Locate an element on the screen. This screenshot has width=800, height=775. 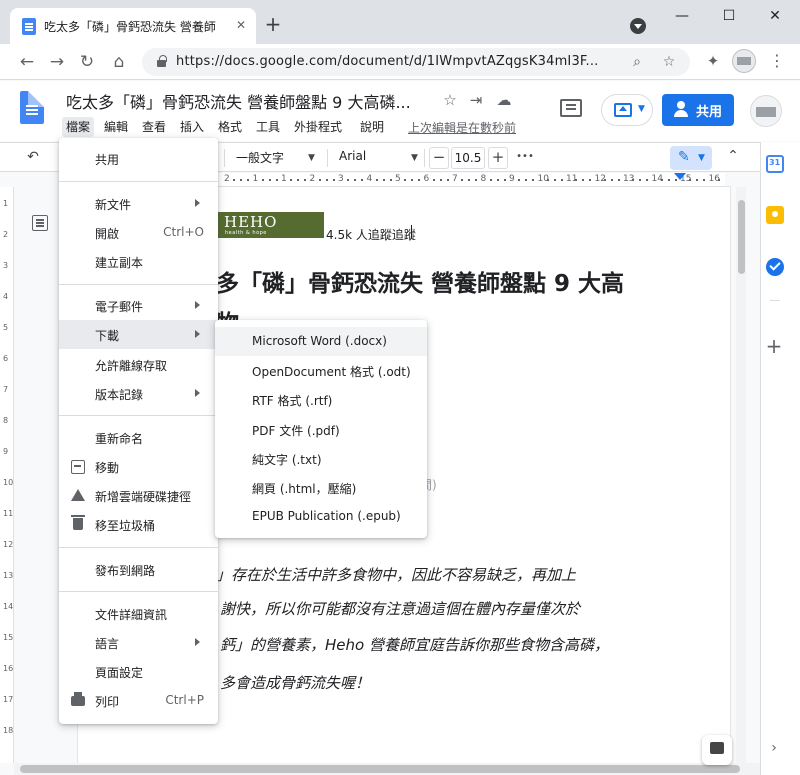
keep-icon is located at coordinates (775, 215).